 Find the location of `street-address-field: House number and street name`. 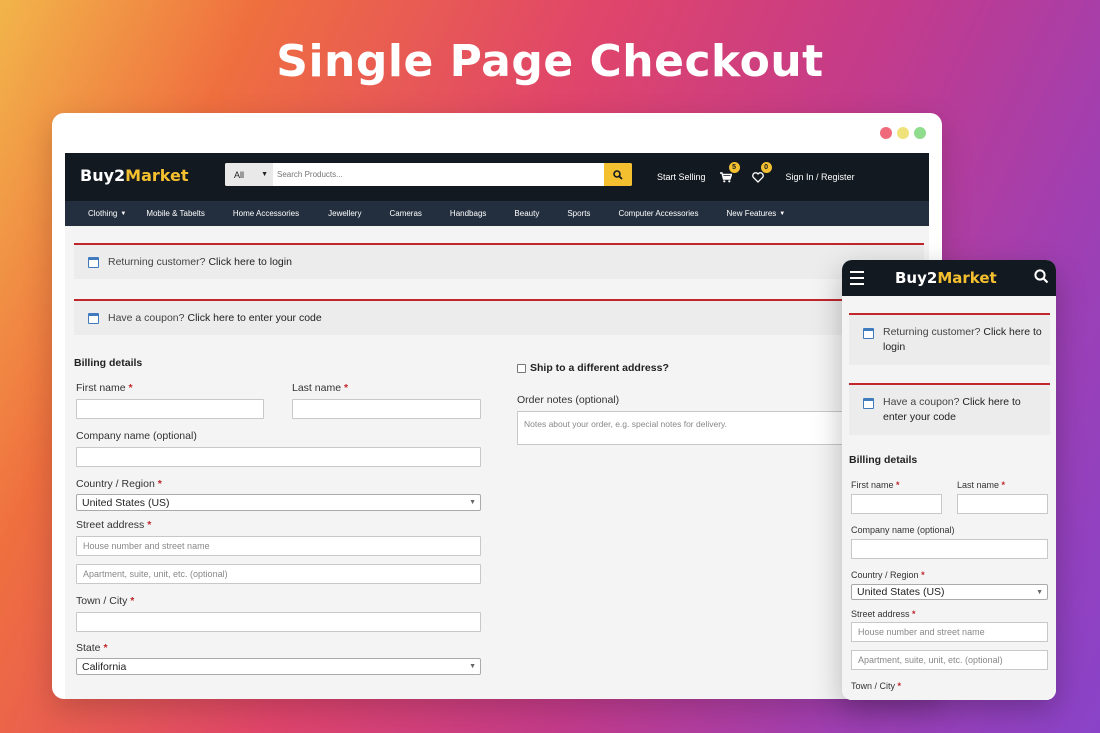

street-address-field: House number and street name is located at coordinates (278, 546).